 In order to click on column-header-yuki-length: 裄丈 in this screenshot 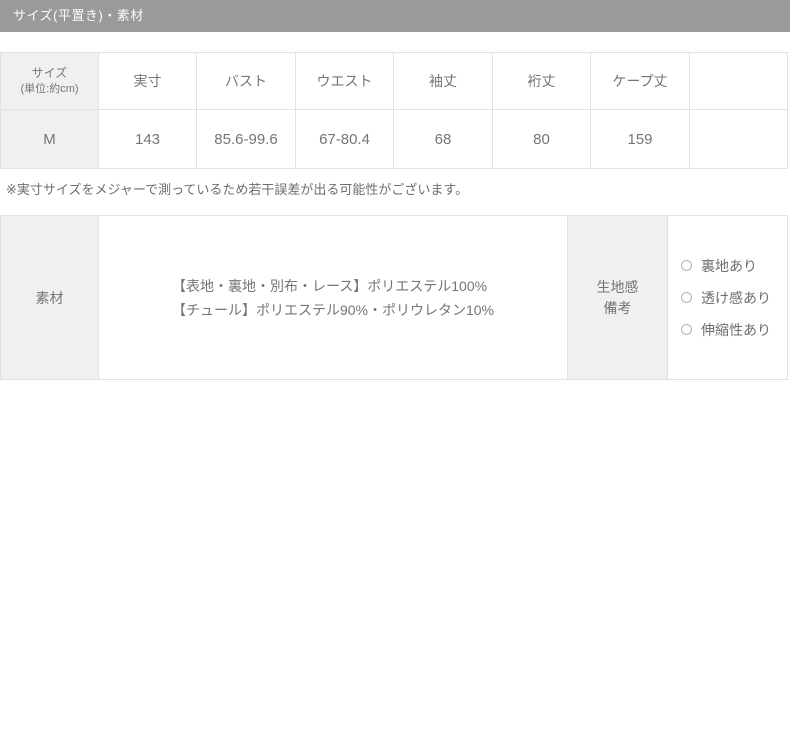, I will do `click(541, 81)`.